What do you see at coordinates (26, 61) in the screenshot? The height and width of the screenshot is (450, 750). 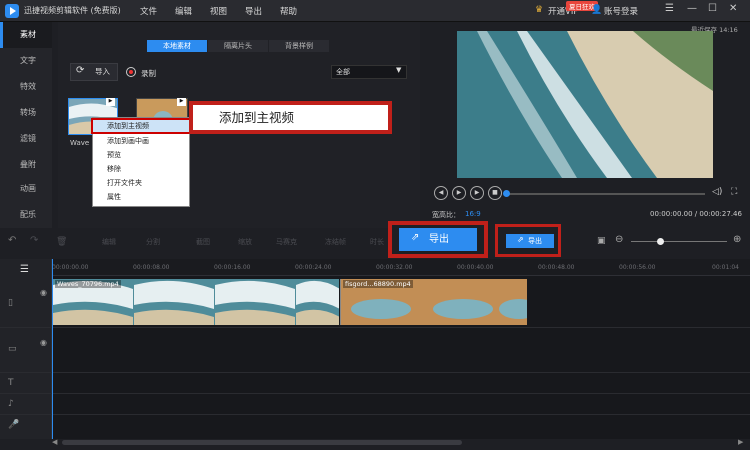 I see `sidebar-item-text: 文字` at bounding box center [26, 61].